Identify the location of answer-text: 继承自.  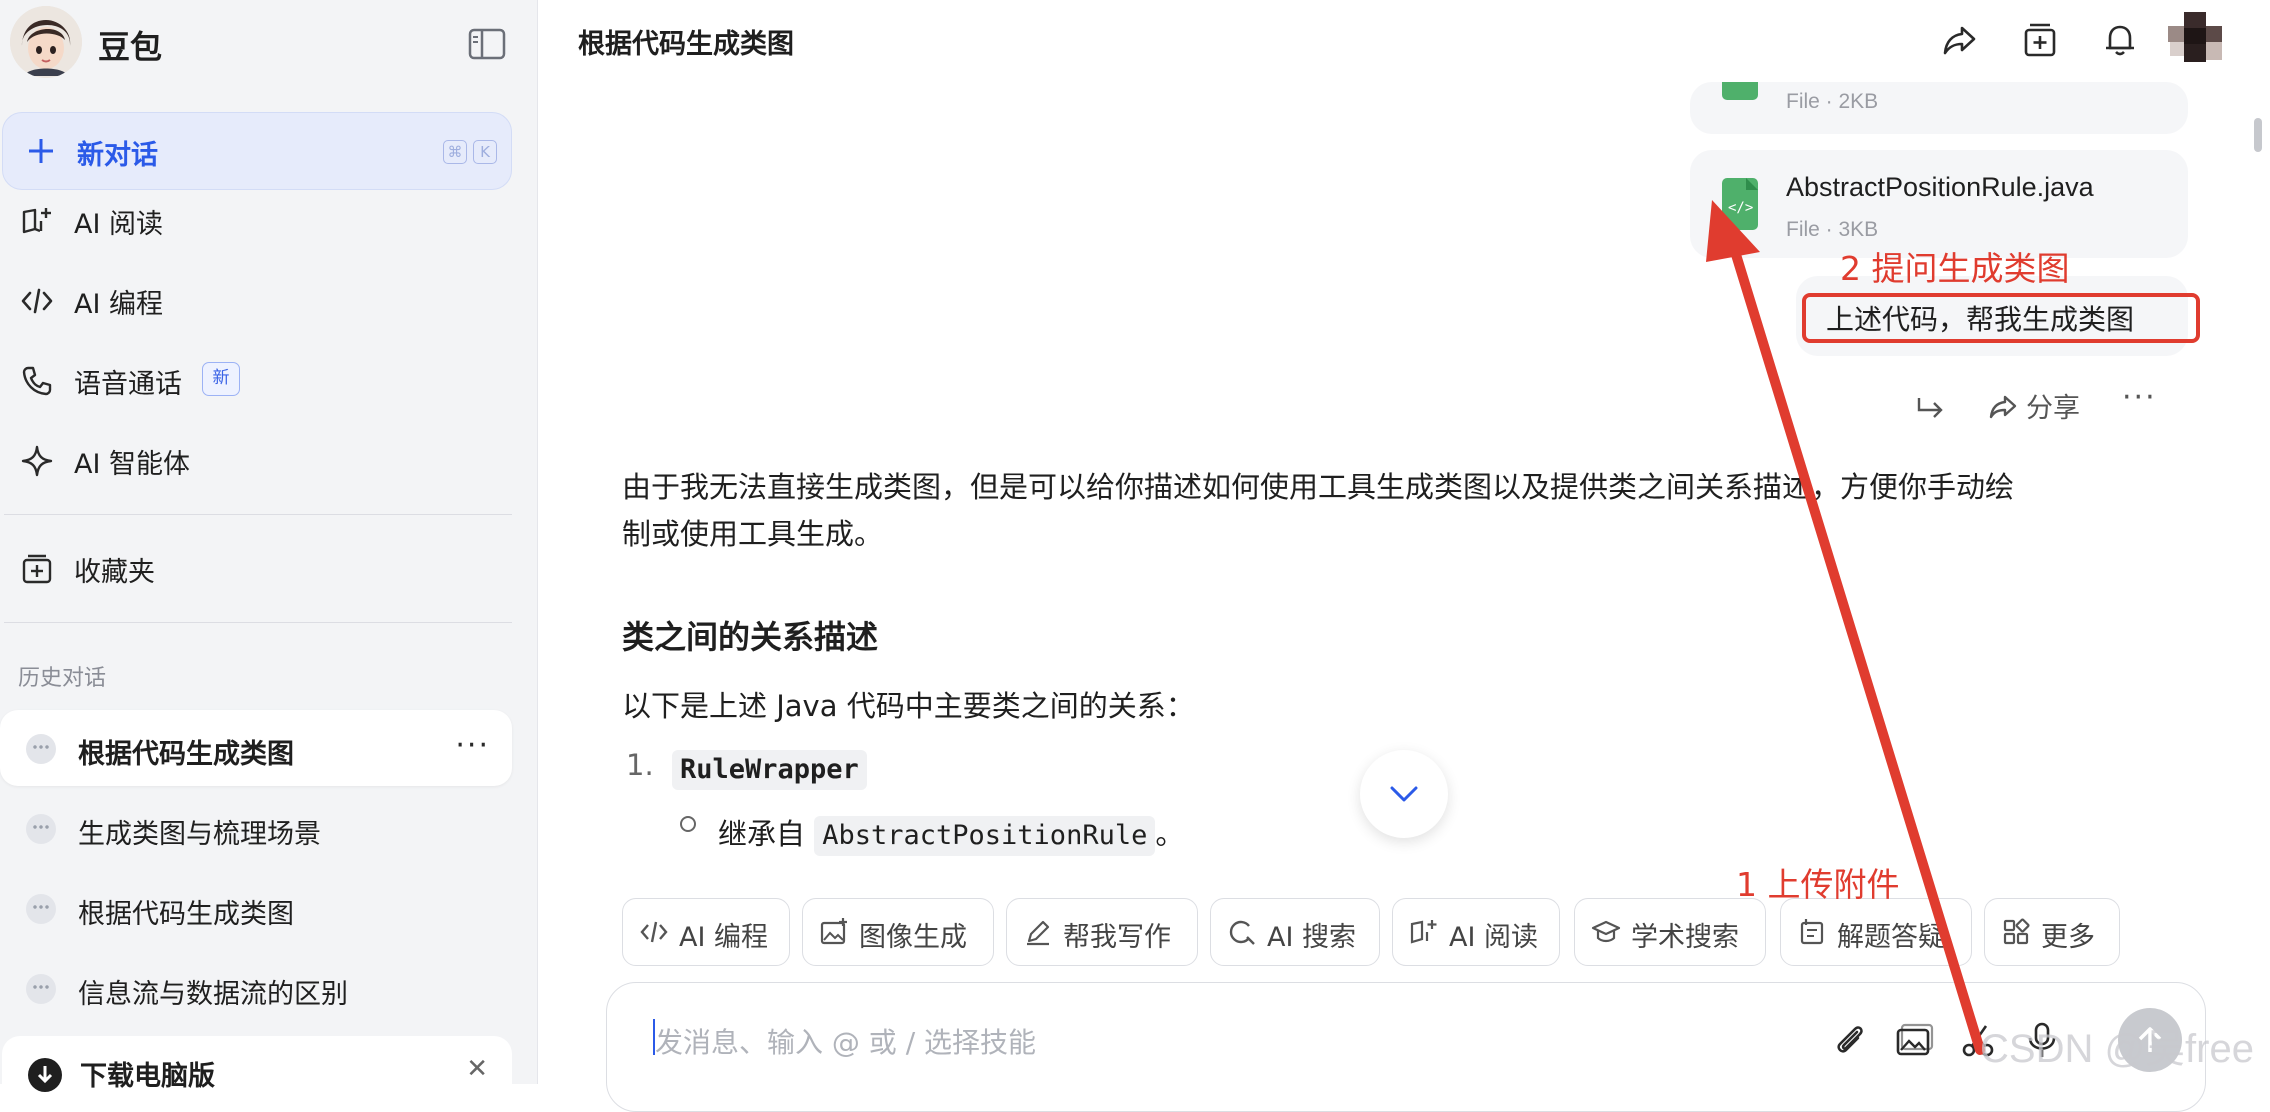
(762, 834).